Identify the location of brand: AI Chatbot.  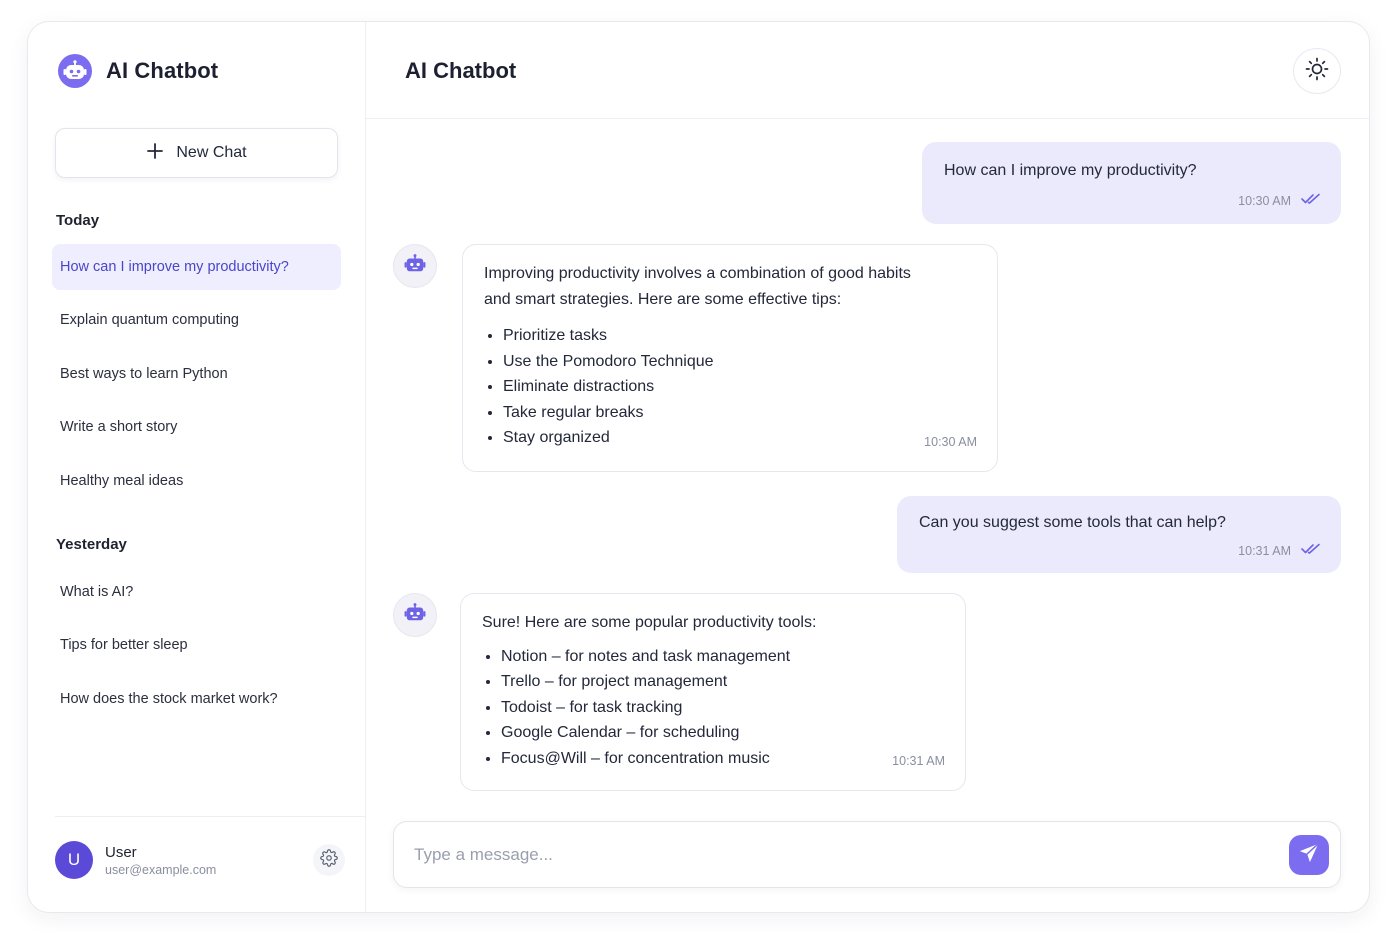
(138, 71).